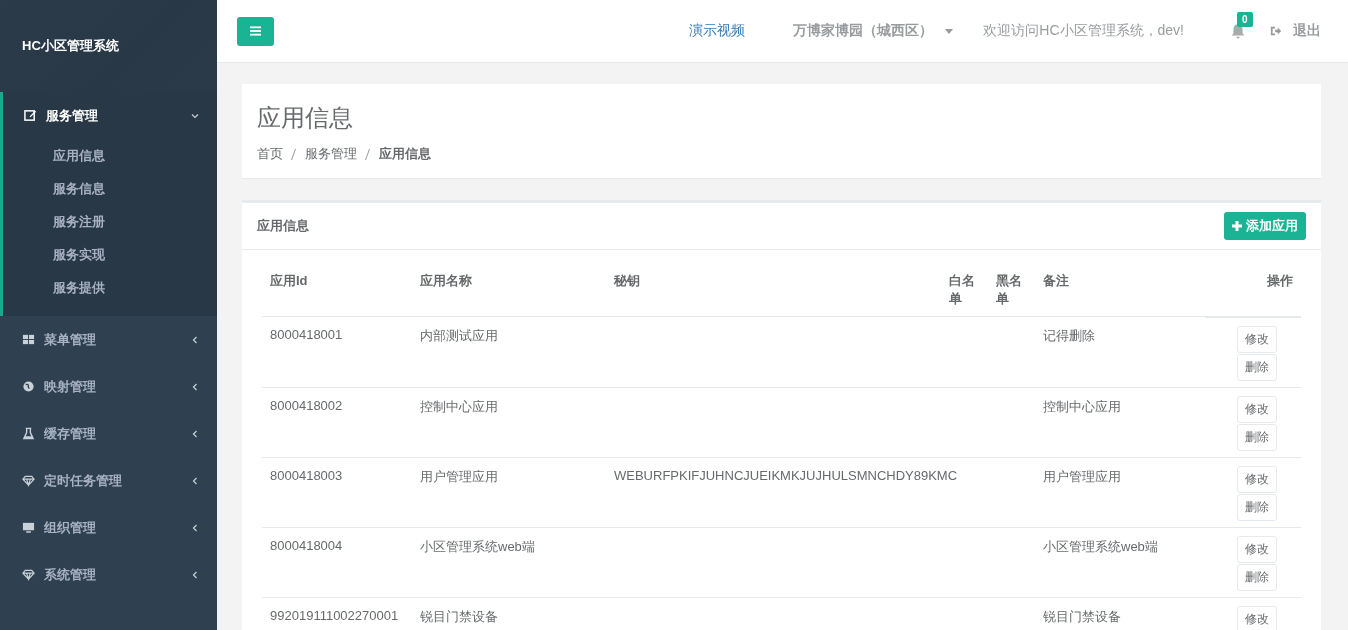 The width and height of the screenshot is (1348, 630). I want to click on grid-icon, so click(28, 339).